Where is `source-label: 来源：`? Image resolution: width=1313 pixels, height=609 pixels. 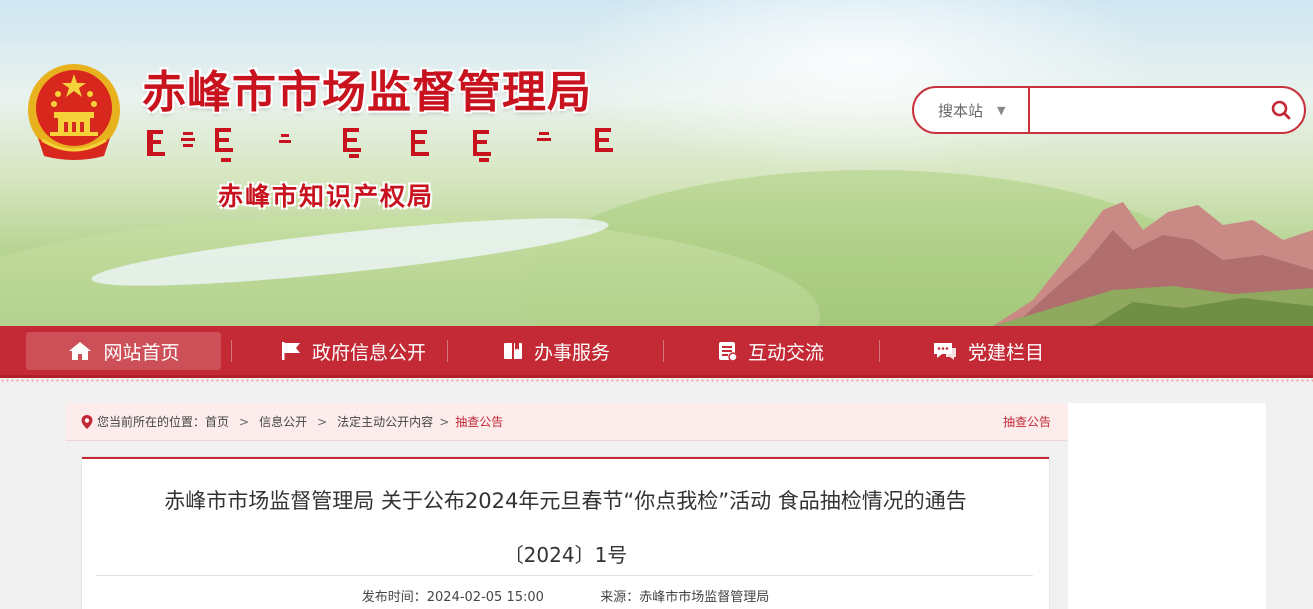
source-label: 来源： is located at coordinates (620, 597).